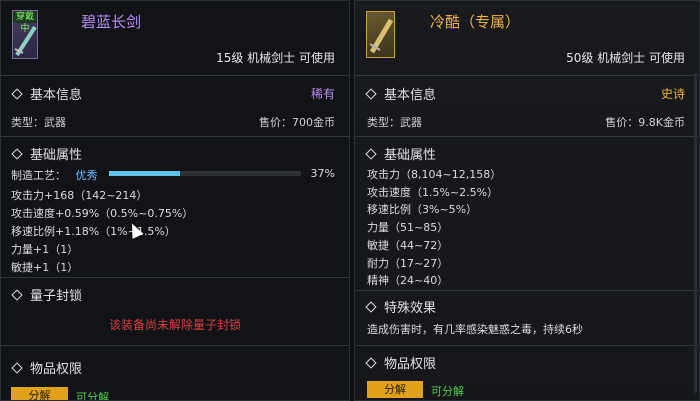 The image size is (700, 401). I want to click on section-quantum-lock: 量子封锁, so click(46, 294).